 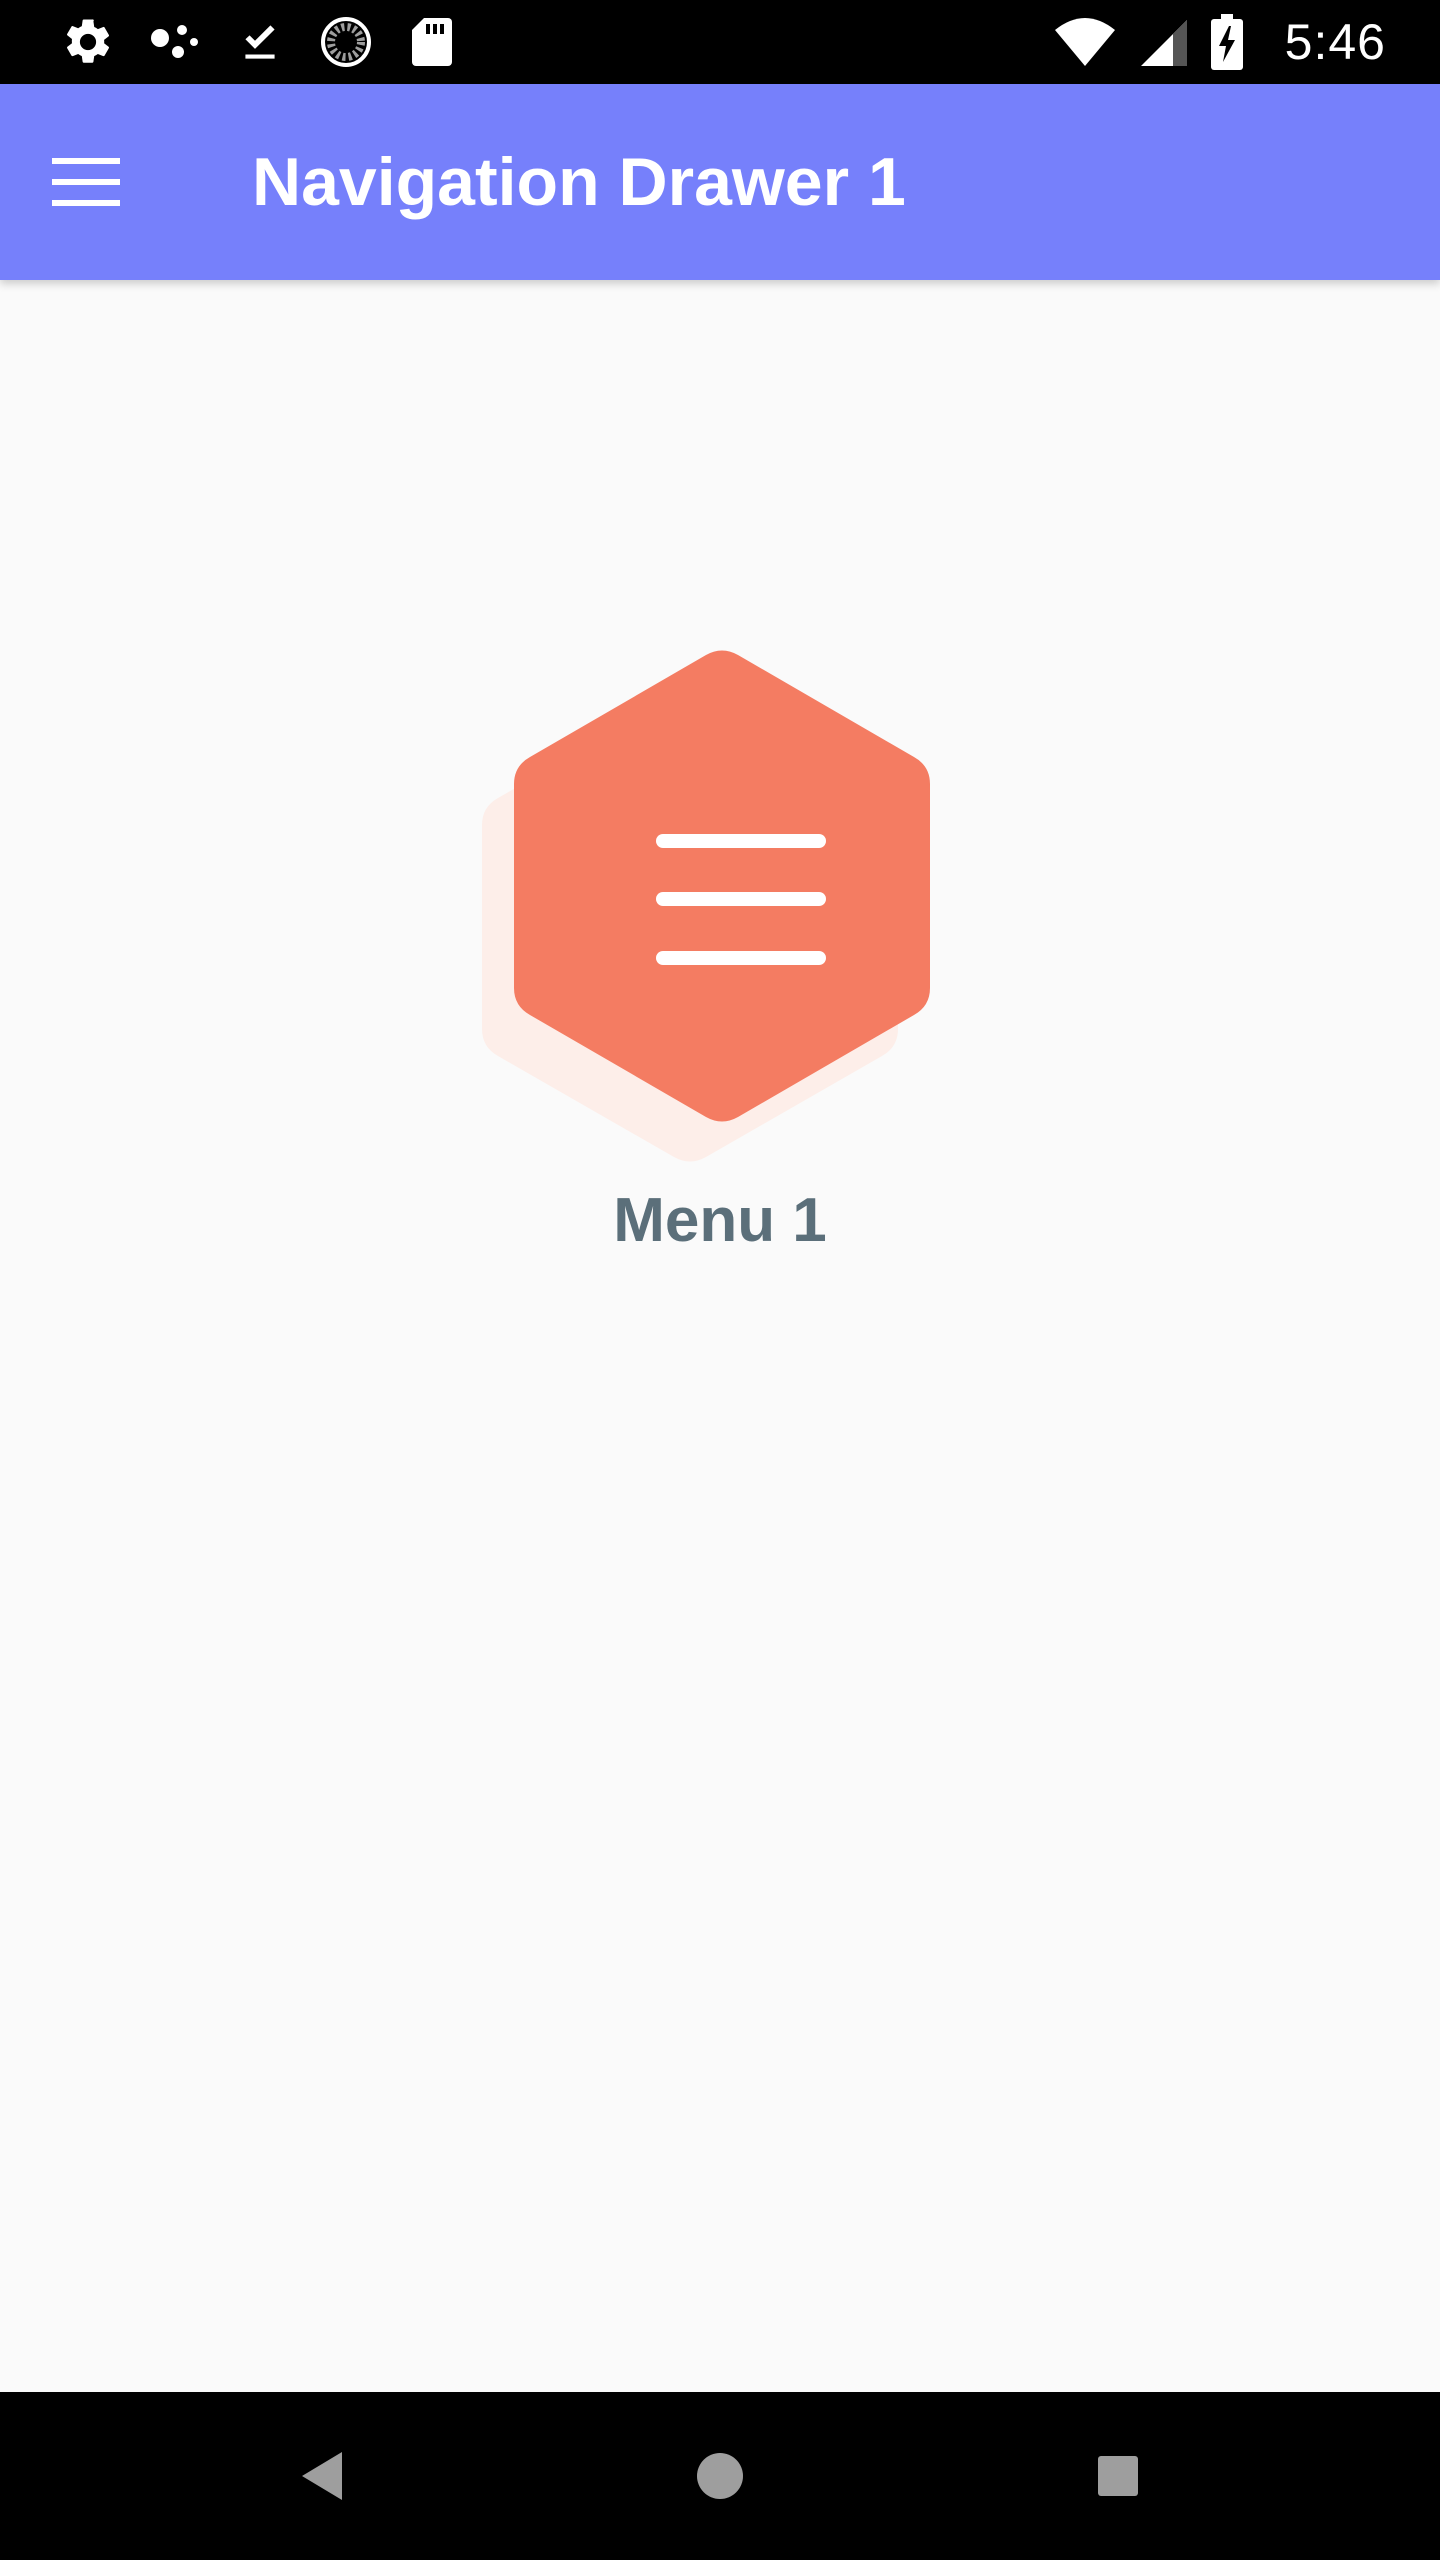 I want to click on content-label: Menu 1, so click(x=720, y=1220).